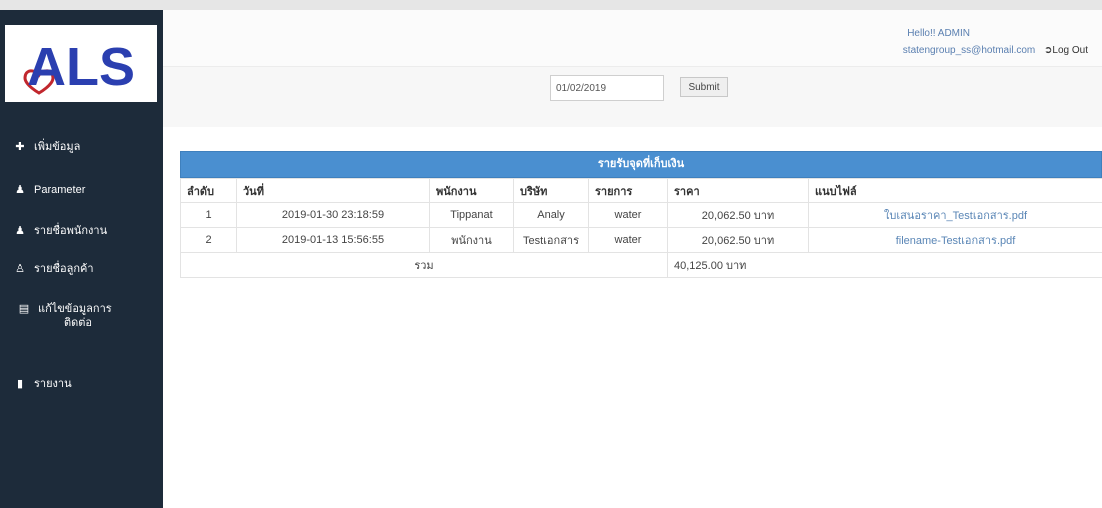 The width and height of the screenshot is (1102, 508). I want to click on sidebar-item-label: Parameter, so click(60, 190).